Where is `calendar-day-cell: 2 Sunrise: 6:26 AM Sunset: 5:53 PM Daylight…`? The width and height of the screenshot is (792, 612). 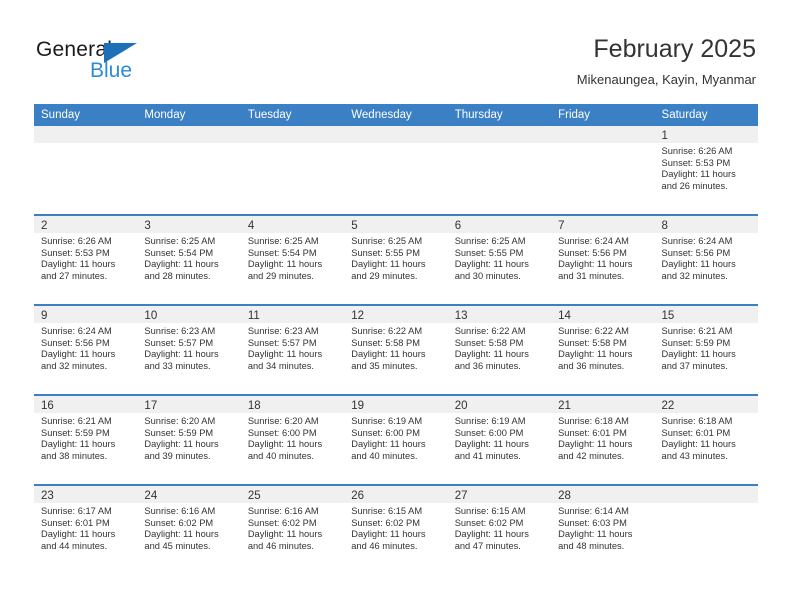 calendar-day-cell: 2 Sunrise: 6:26 AM Sunset: 5:53 PM Daylight… is located at coordinates (86, 260).